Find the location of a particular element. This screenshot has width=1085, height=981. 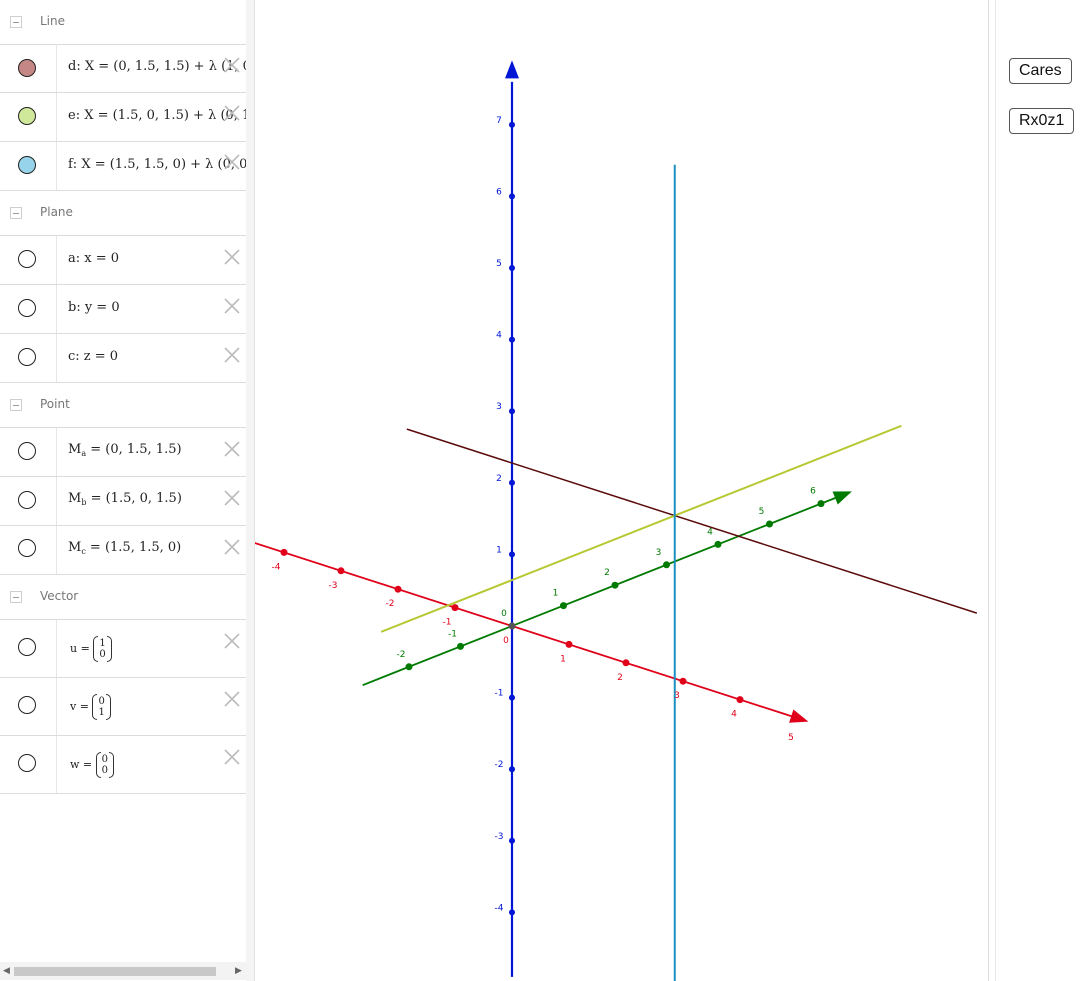

group-header-vector: Vector is located at coordinates (123, 597).